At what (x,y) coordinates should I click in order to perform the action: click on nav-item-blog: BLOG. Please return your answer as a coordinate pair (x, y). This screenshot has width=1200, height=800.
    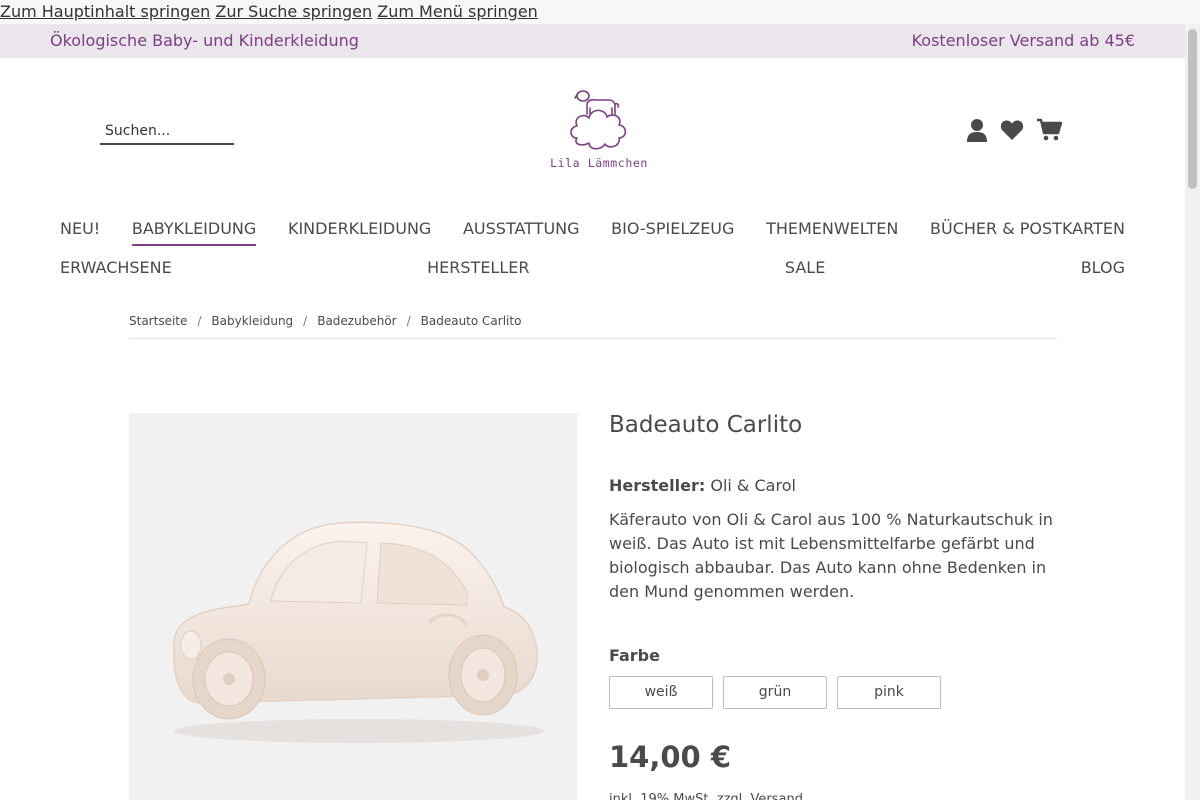
    Looking at the image, I should click on (1103, 270).